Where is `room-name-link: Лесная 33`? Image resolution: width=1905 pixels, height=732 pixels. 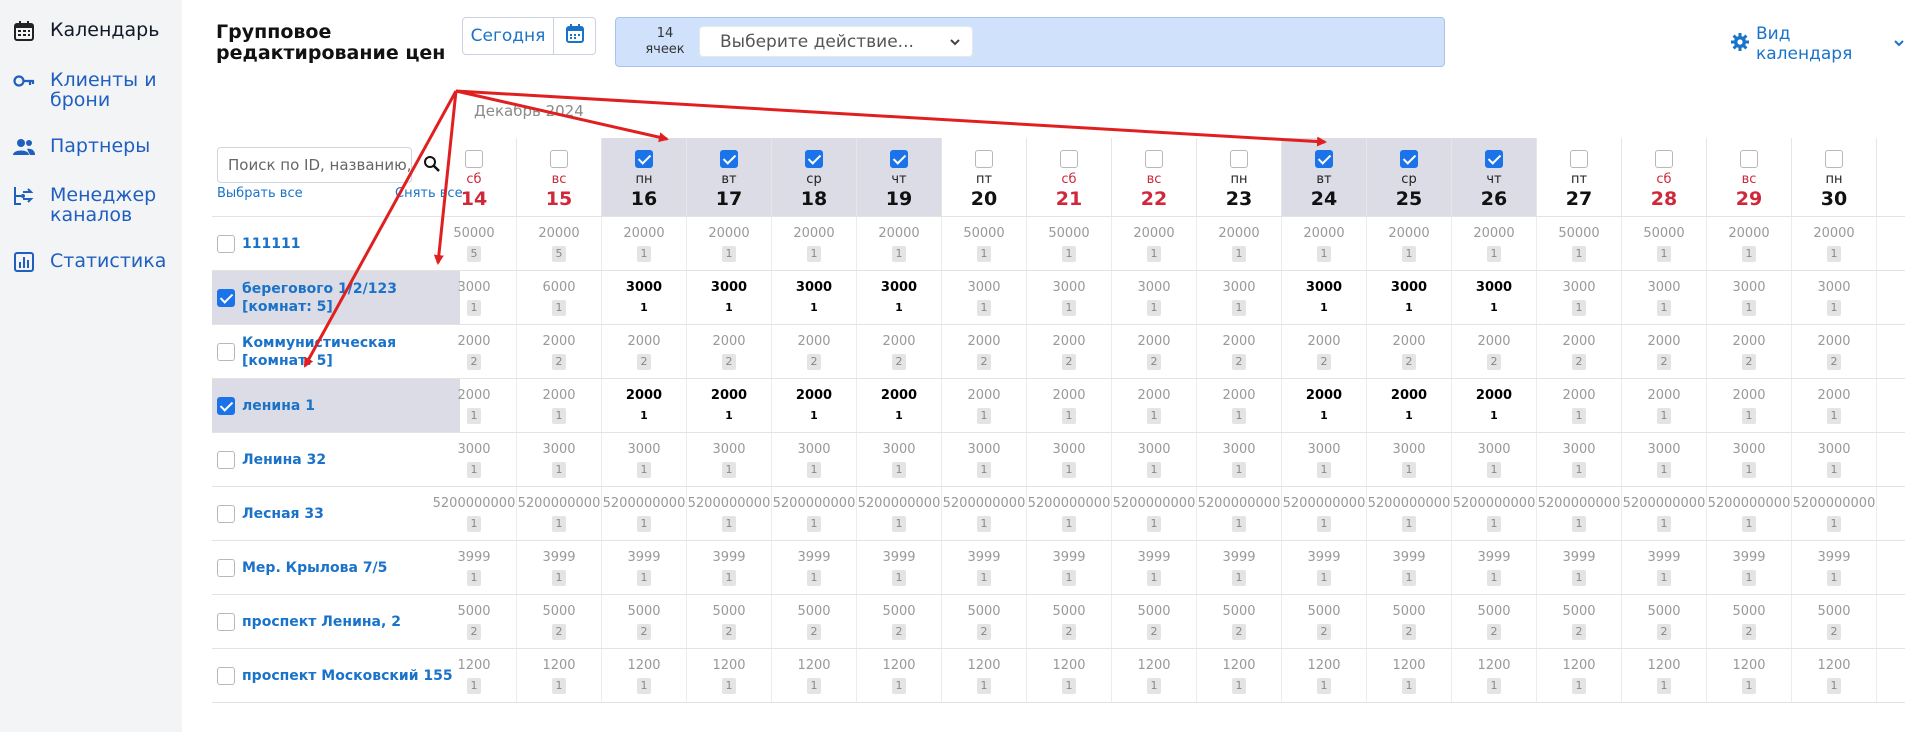 room-name-link: Лесная 33 is located at coordinates (283, 514).